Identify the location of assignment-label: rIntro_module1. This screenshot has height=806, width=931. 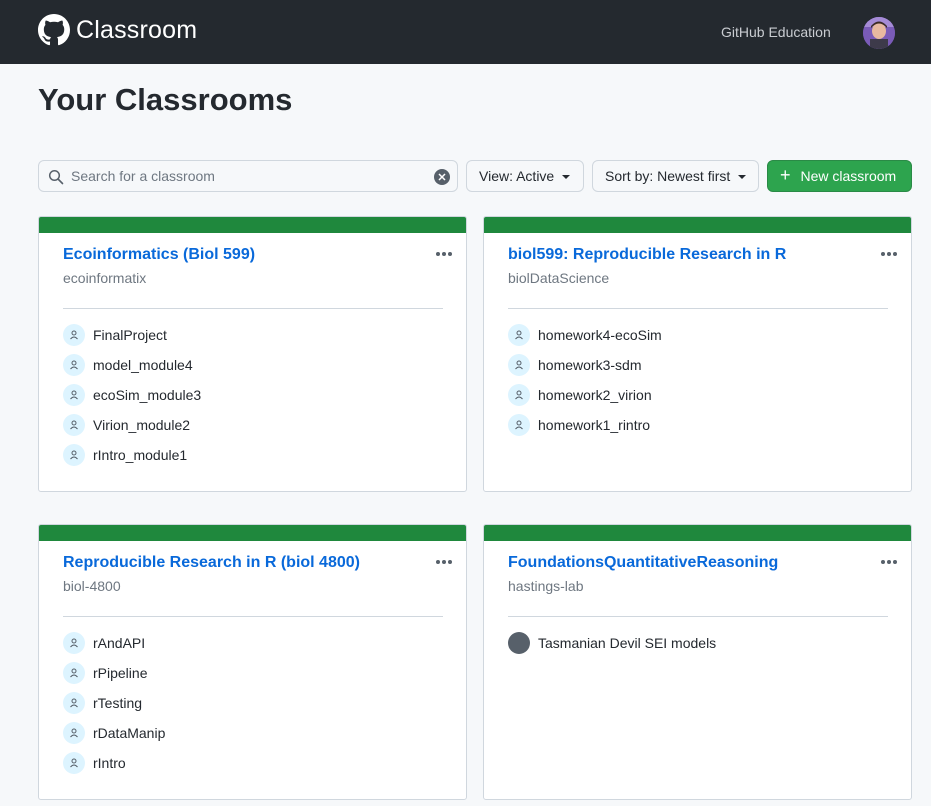
(140, 455).